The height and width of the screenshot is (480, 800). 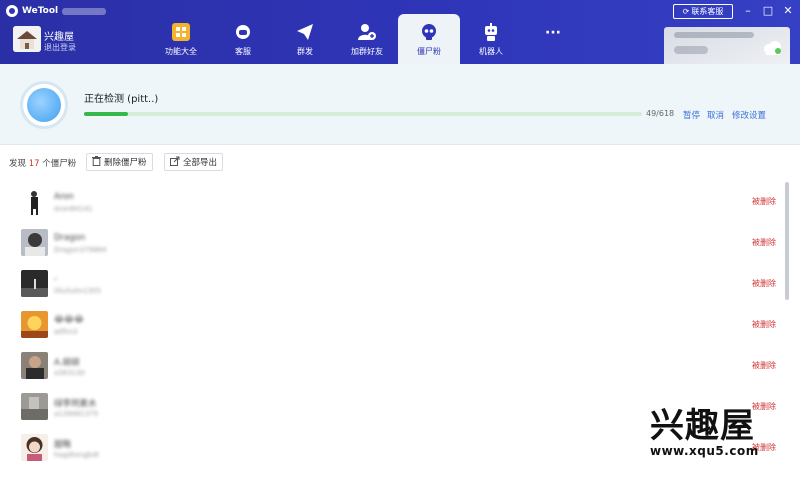 What do you see at coordinates (727, 45) in the screenshot?
I see `profile-card` at bounding box center [727, 45].